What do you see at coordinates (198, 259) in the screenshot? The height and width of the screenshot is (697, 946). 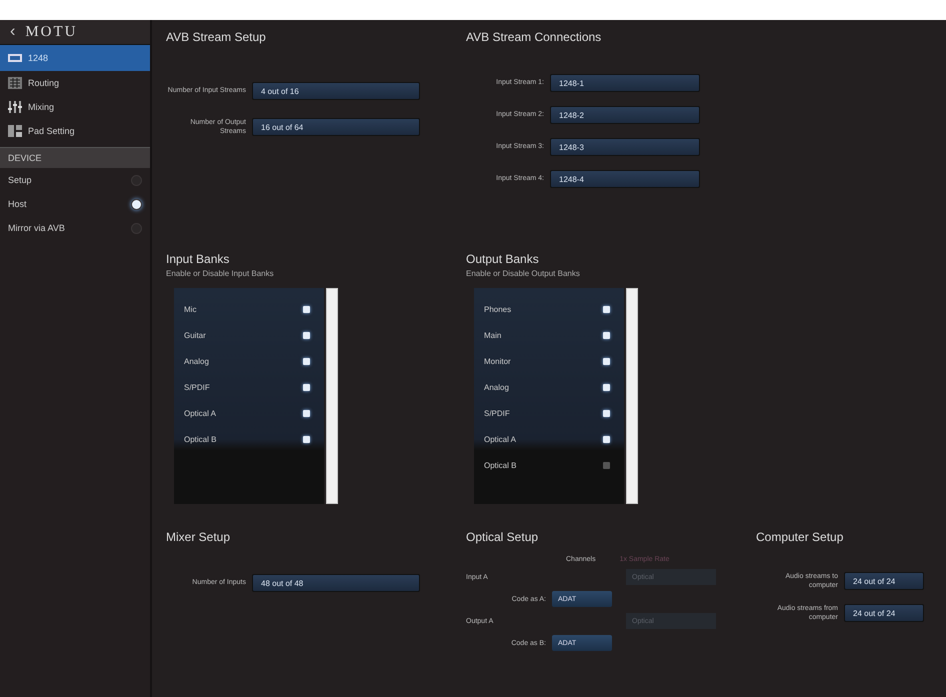 I see `section-title: Input Banks` at bounding box center [198, 259].